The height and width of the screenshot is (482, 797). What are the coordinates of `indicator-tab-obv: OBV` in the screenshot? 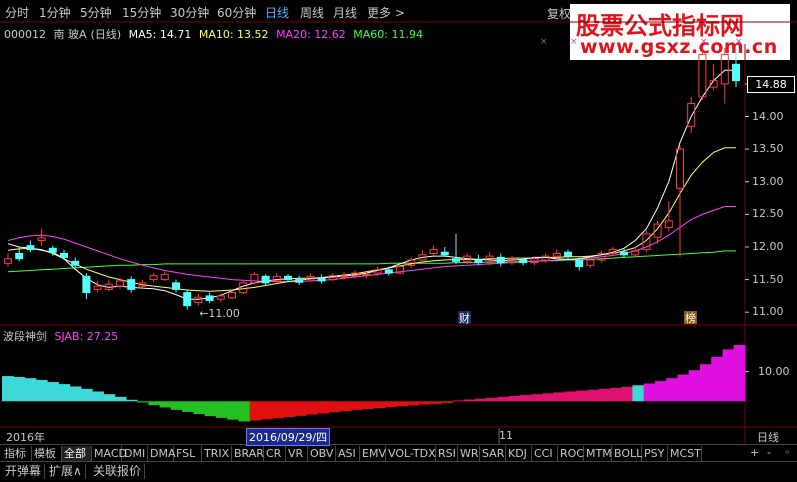 It's located at (322, 453).